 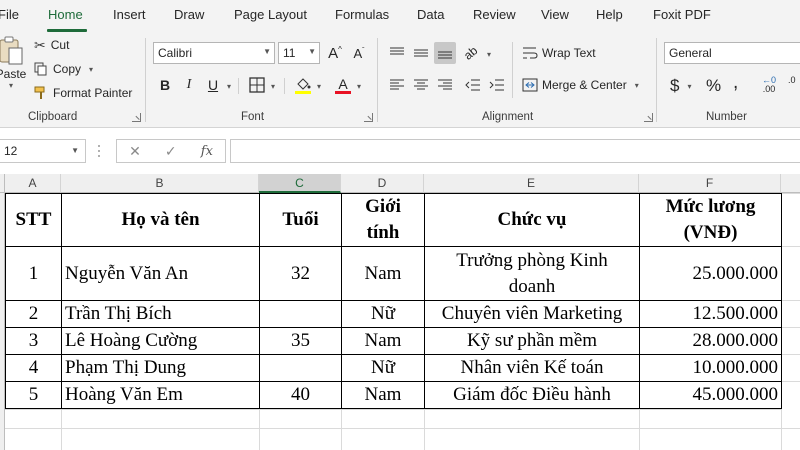 I want to click on table-cell: 35, so click(x=300, y=341).